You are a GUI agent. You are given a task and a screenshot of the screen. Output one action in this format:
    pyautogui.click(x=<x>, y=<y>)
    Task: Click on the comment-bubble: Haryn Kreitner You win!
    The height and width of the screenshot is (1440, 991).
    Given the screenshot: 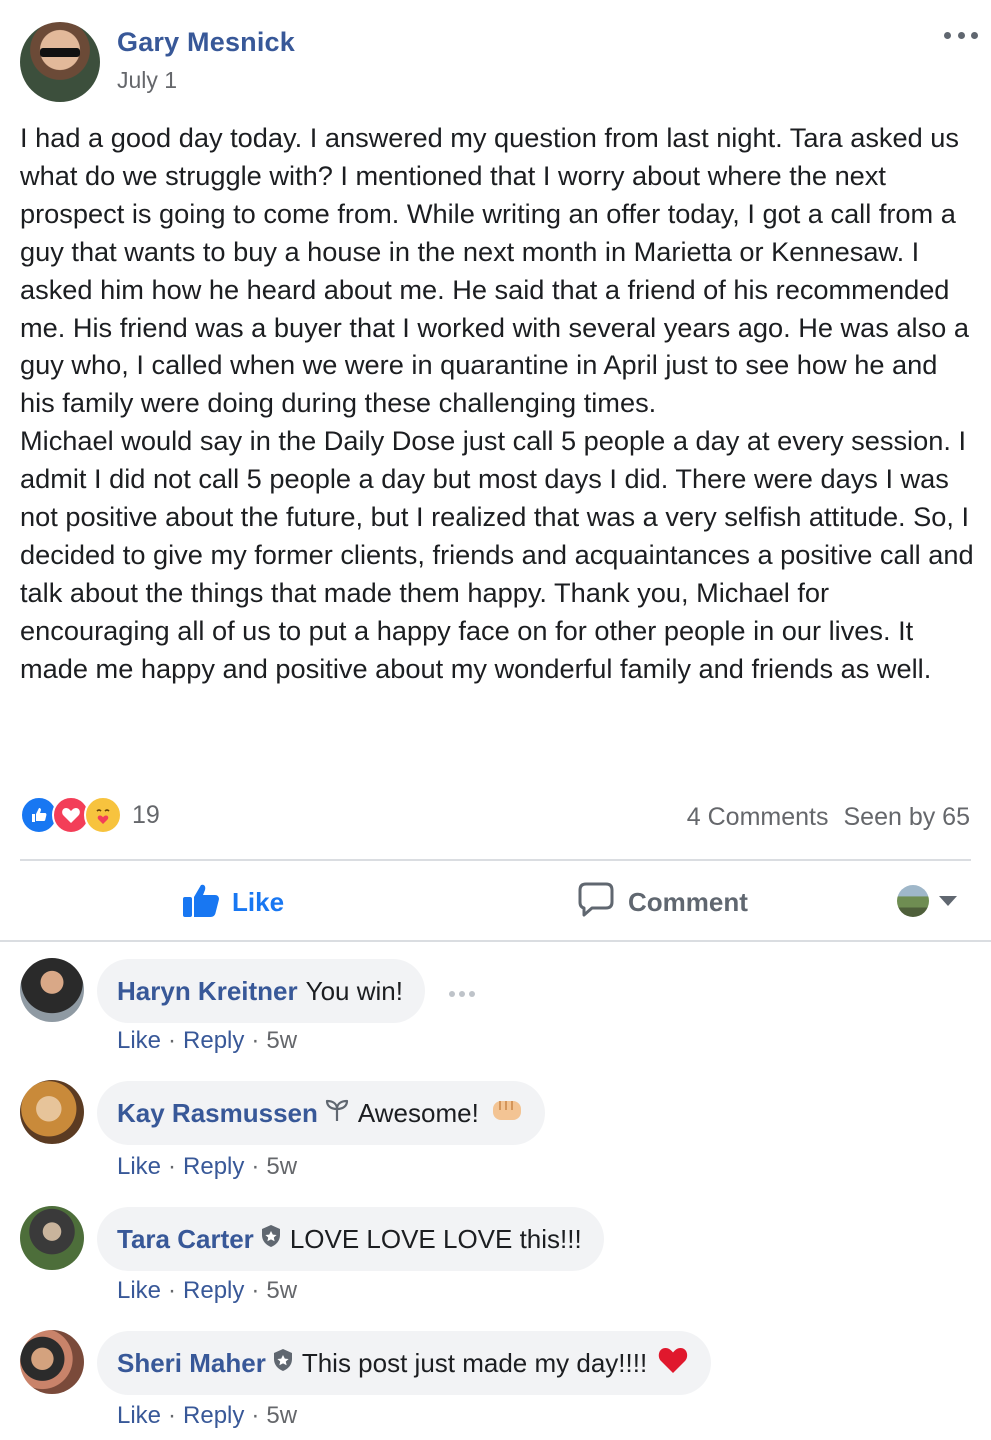 What is the action you would take?
    pyautogui.click(x=261, y=991)
    